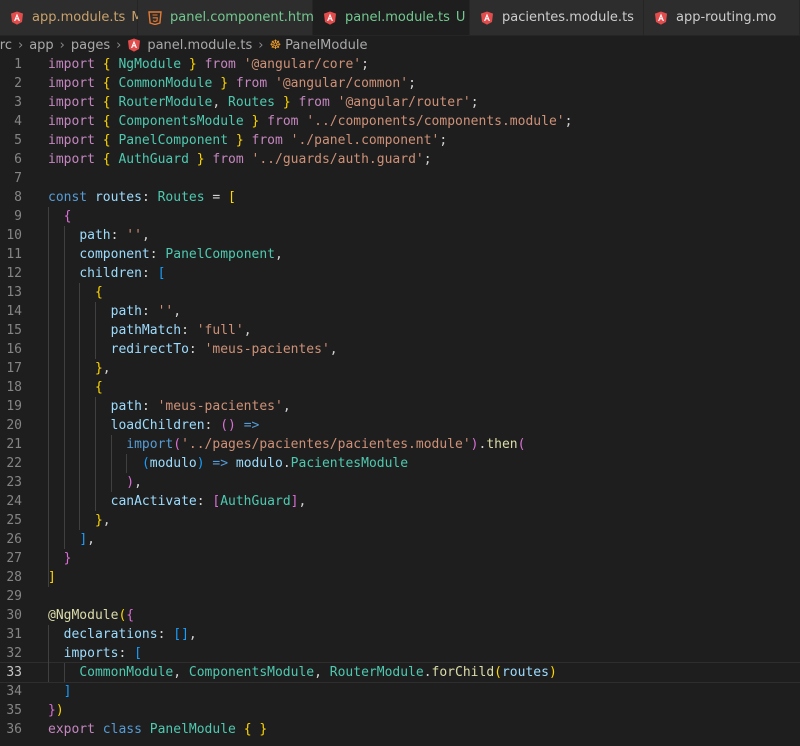 The image size is (800, 746). What do you see at coordinates (400, 482) in the screenshot?
I see `code-line: 23 ),` at bounding box center [400, 482].